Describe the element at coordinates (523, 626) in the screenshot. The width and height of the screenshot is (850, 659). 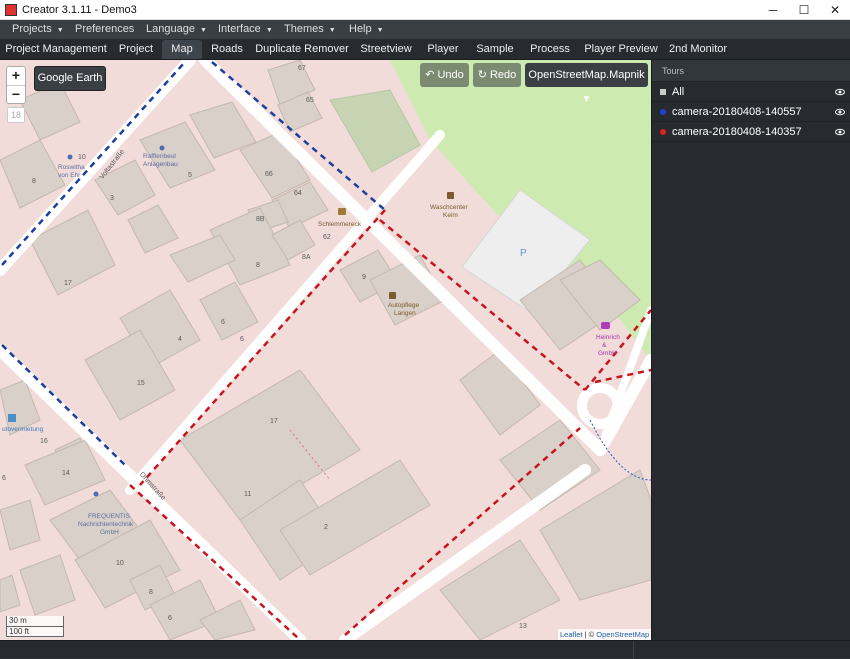
I see `house-number: 13` at that location.